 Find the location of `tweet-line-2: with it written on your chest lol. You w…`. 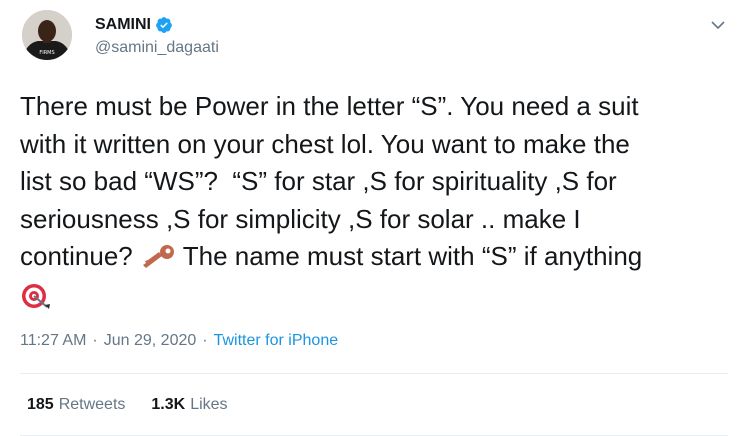

tweet-line-2: with it written on your chest lol. You w… is located at coordinates (325, 143).